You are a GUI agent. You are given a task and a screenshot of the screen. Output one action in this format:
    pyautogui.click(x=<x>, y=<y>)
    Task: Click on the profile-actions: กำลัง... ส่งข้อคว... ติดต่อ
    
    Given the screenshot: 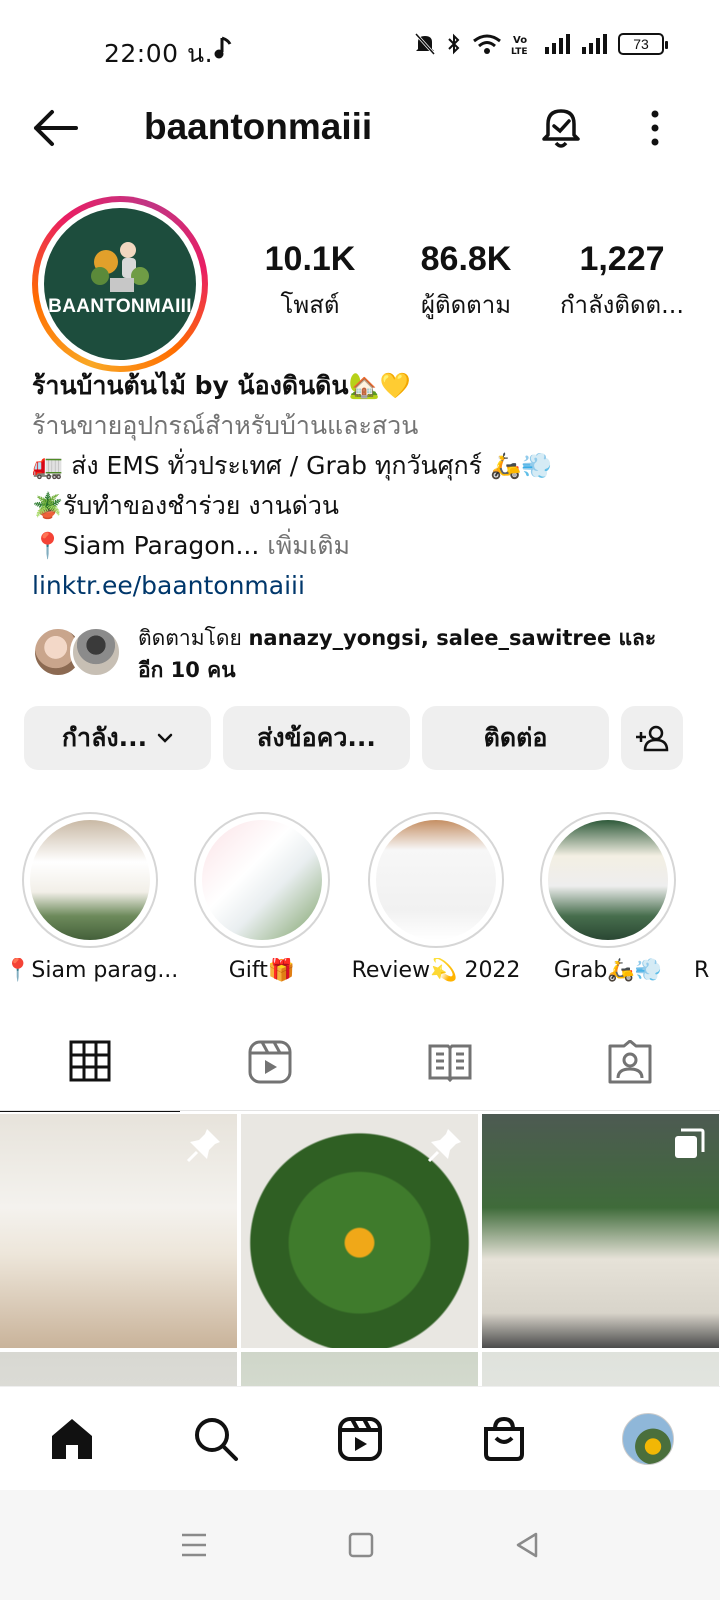 What is the action you would take?
    pyautogui.click(x=354, y=738)
    